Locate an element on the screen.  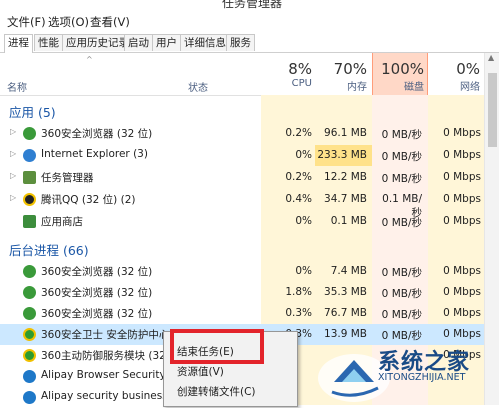
highlight-box is located at coordinates (217, 346).